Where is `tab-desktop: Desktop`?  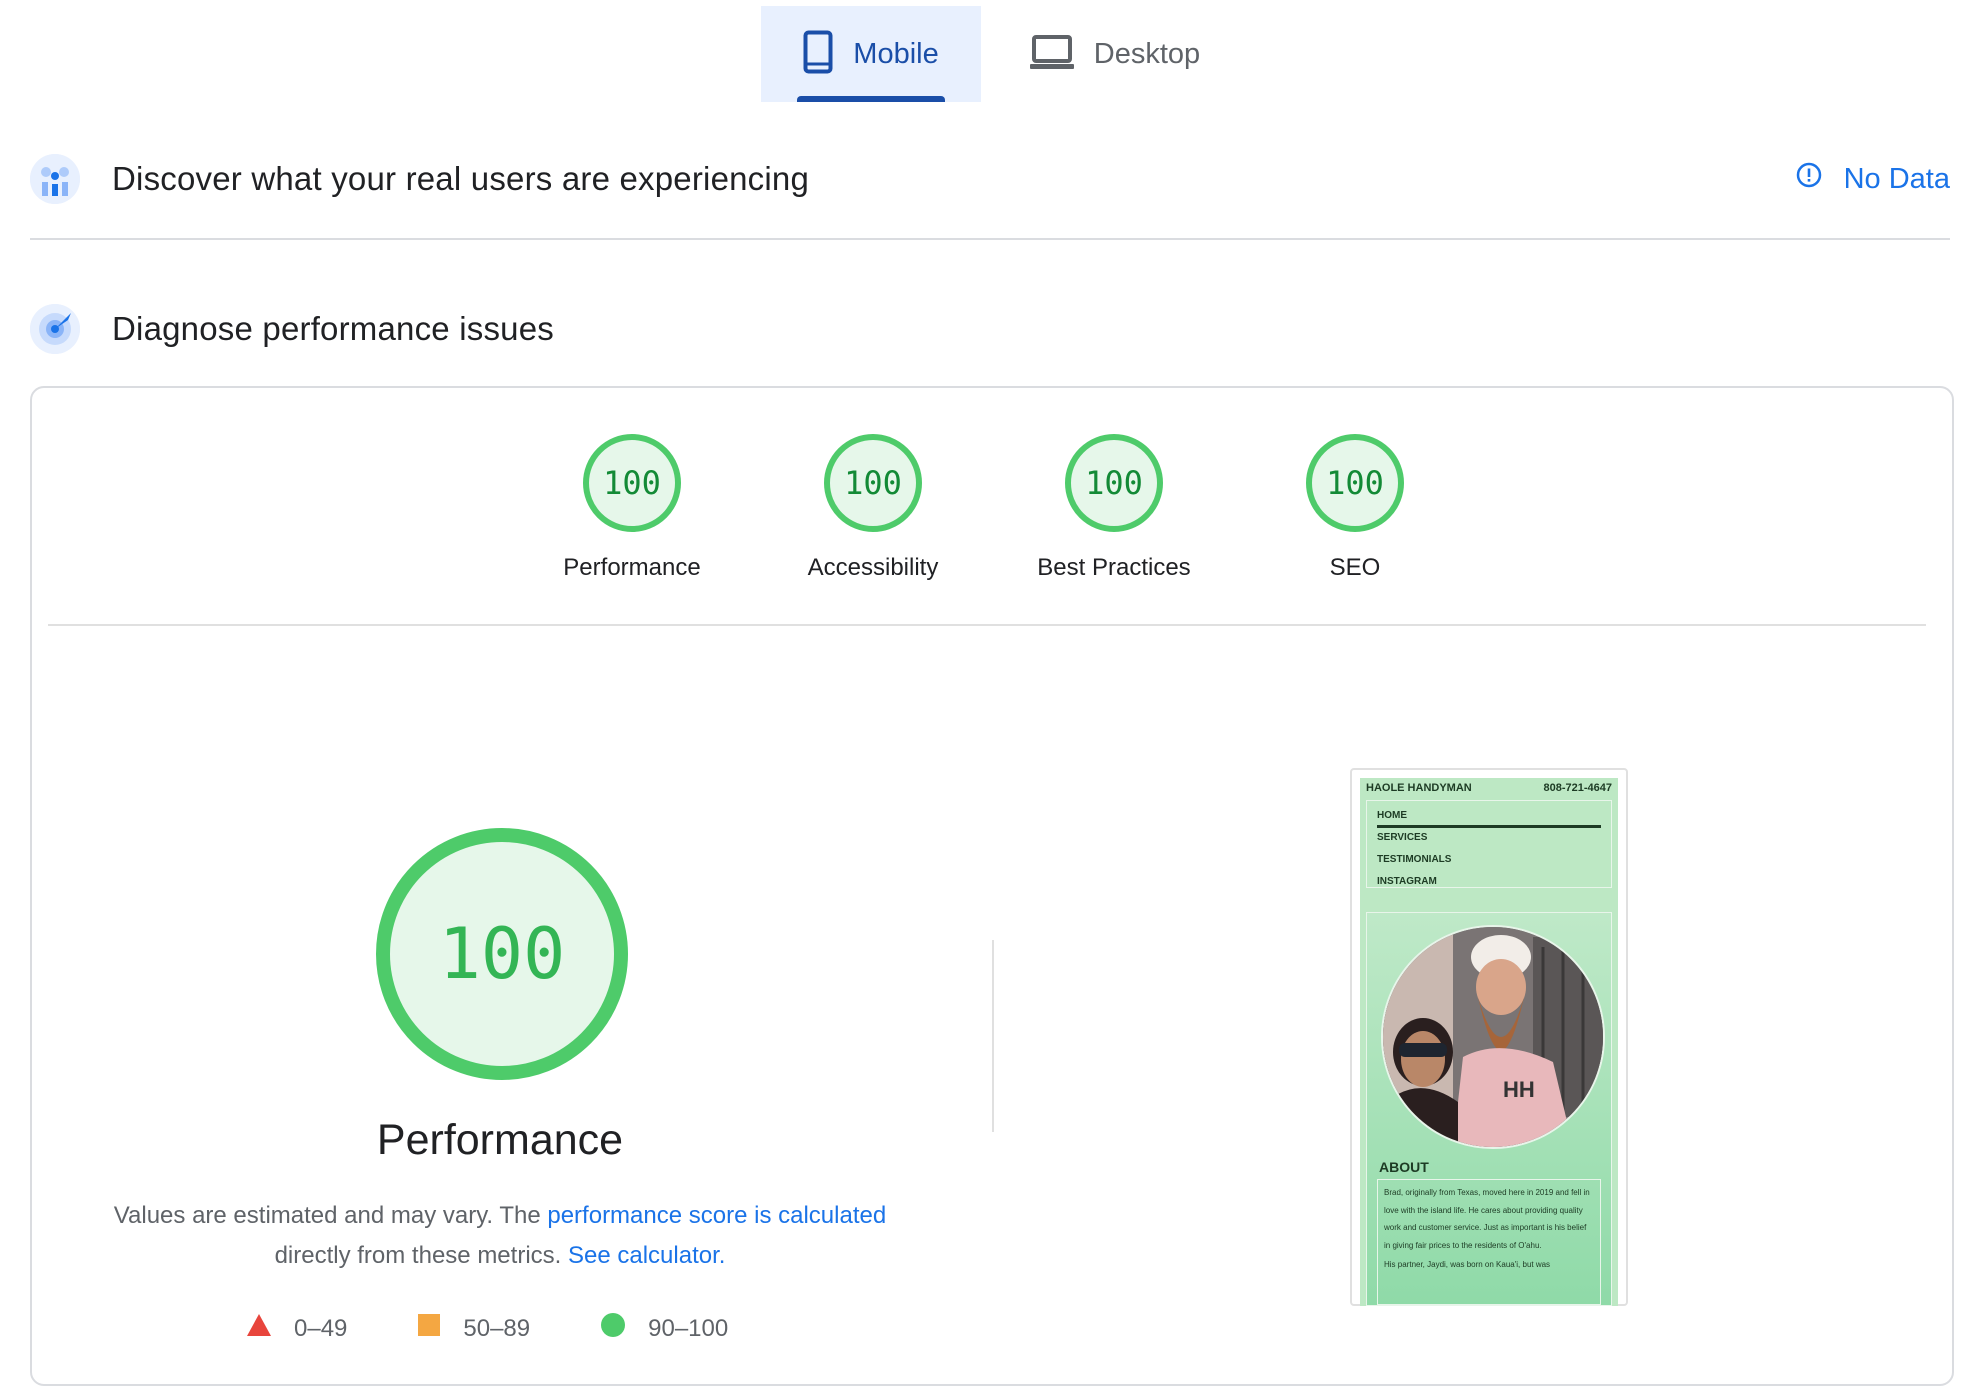
tab-desktop: Desktop is located at coordinates (1115, 54).